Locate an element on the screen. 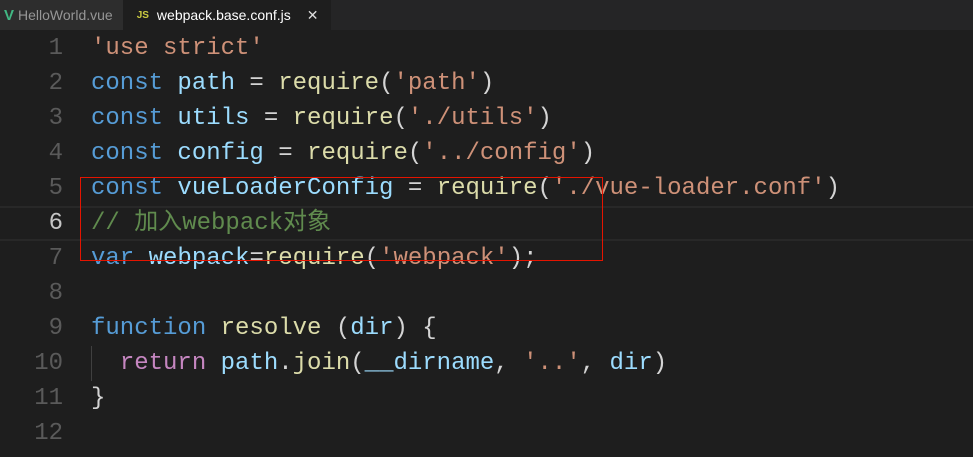  close-icon: ✕ is located at coordinates (313, 15).